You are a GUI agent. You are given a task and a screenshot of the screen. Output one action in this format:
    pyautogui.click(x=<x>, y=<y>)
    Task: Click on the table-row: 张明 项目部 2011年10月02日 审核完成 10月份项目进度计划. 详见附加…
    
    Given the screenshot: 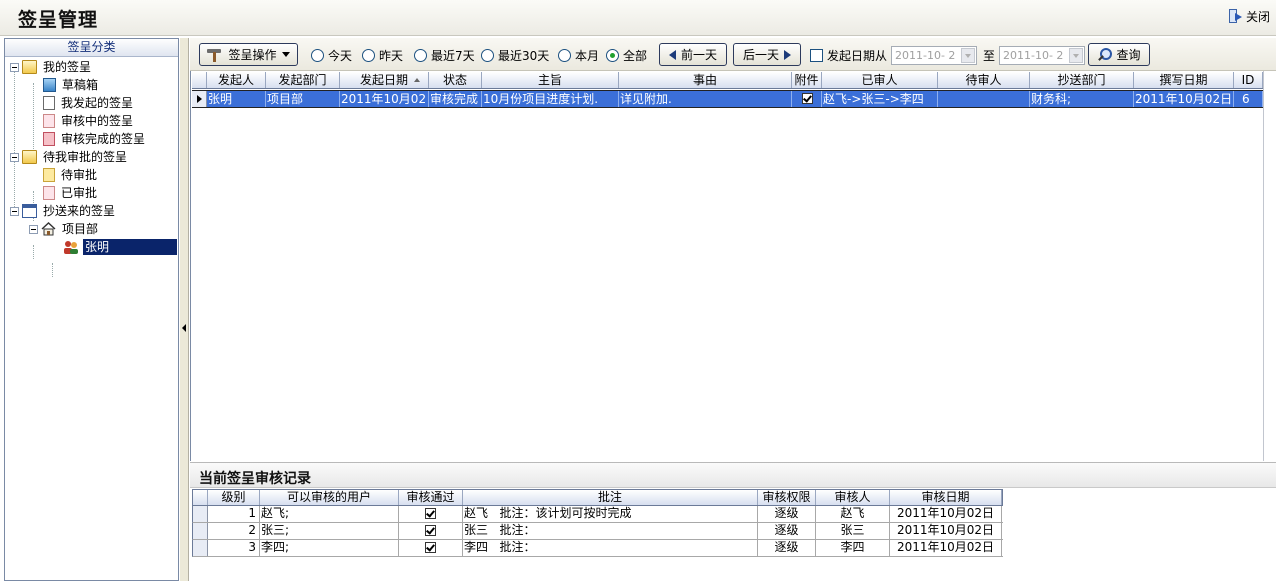 What is the action you would take?
    pyautogui.click(x=727, y=99)
    